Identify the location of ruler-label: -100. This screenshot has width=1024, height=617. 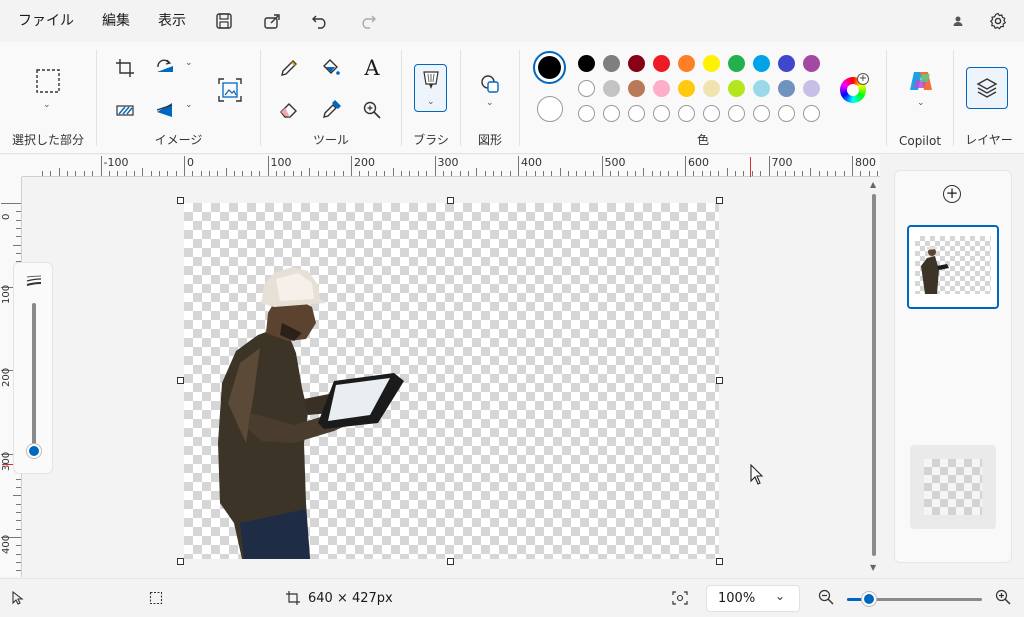
(116, 162).